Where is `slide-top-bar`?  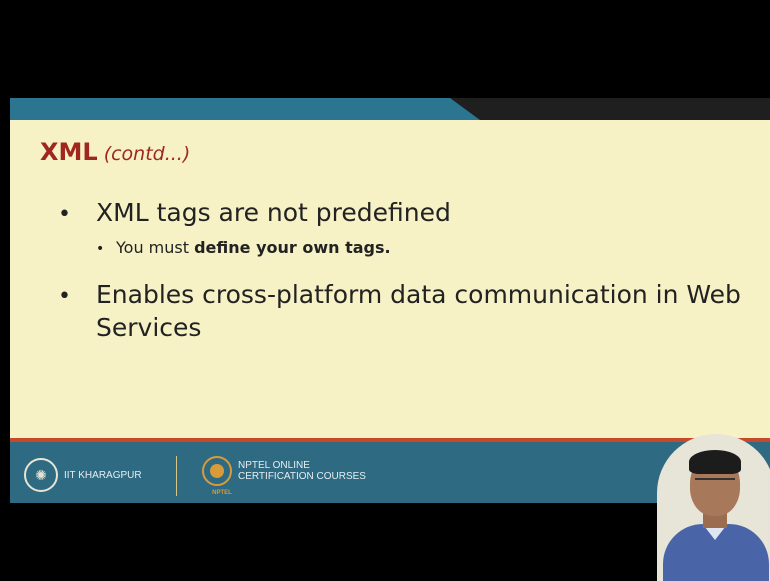 slide-top-bar is located at coordinates (390, 109).